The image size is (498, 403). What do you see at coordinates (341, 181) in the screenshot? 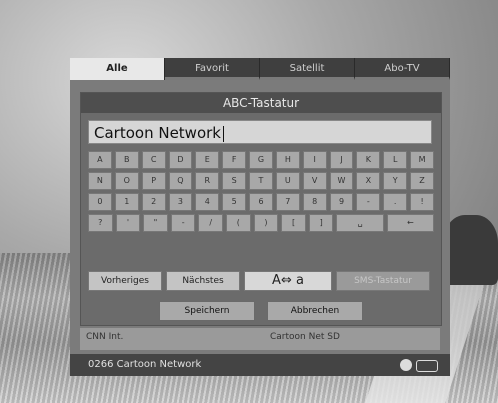
I see `key: W` at bounding box center [341, 181].